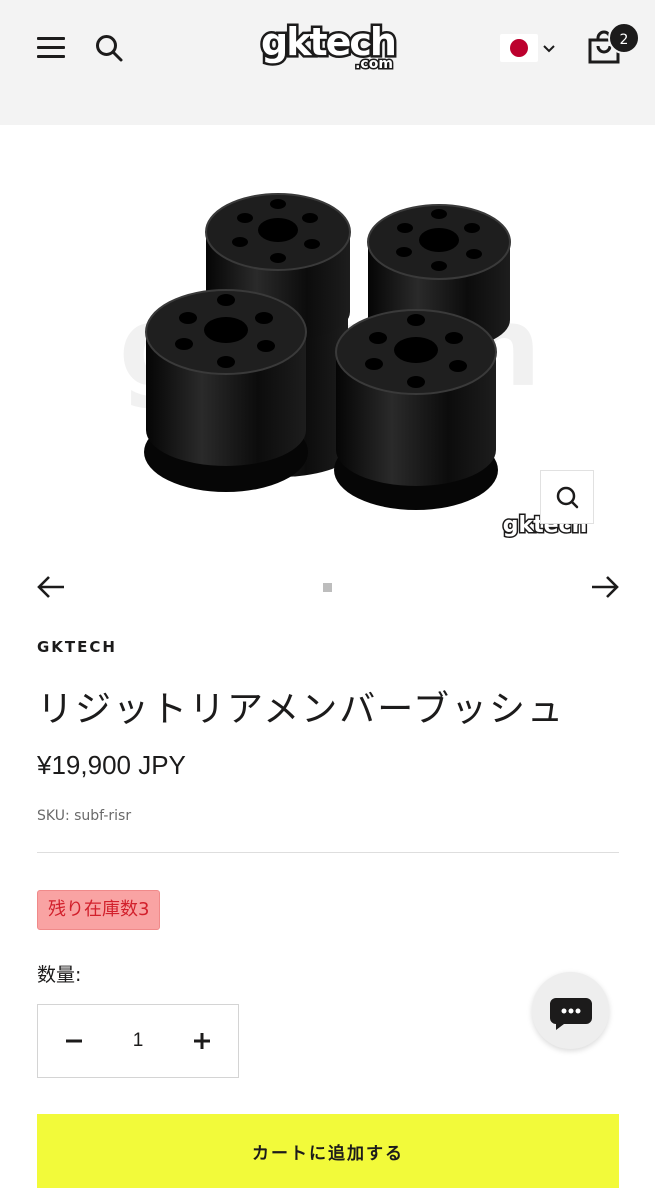 The height and width of the screenshot is (1199, 655). Describe the element at coordinates (328, 852) in the screenshot. I see `divider` at that location.